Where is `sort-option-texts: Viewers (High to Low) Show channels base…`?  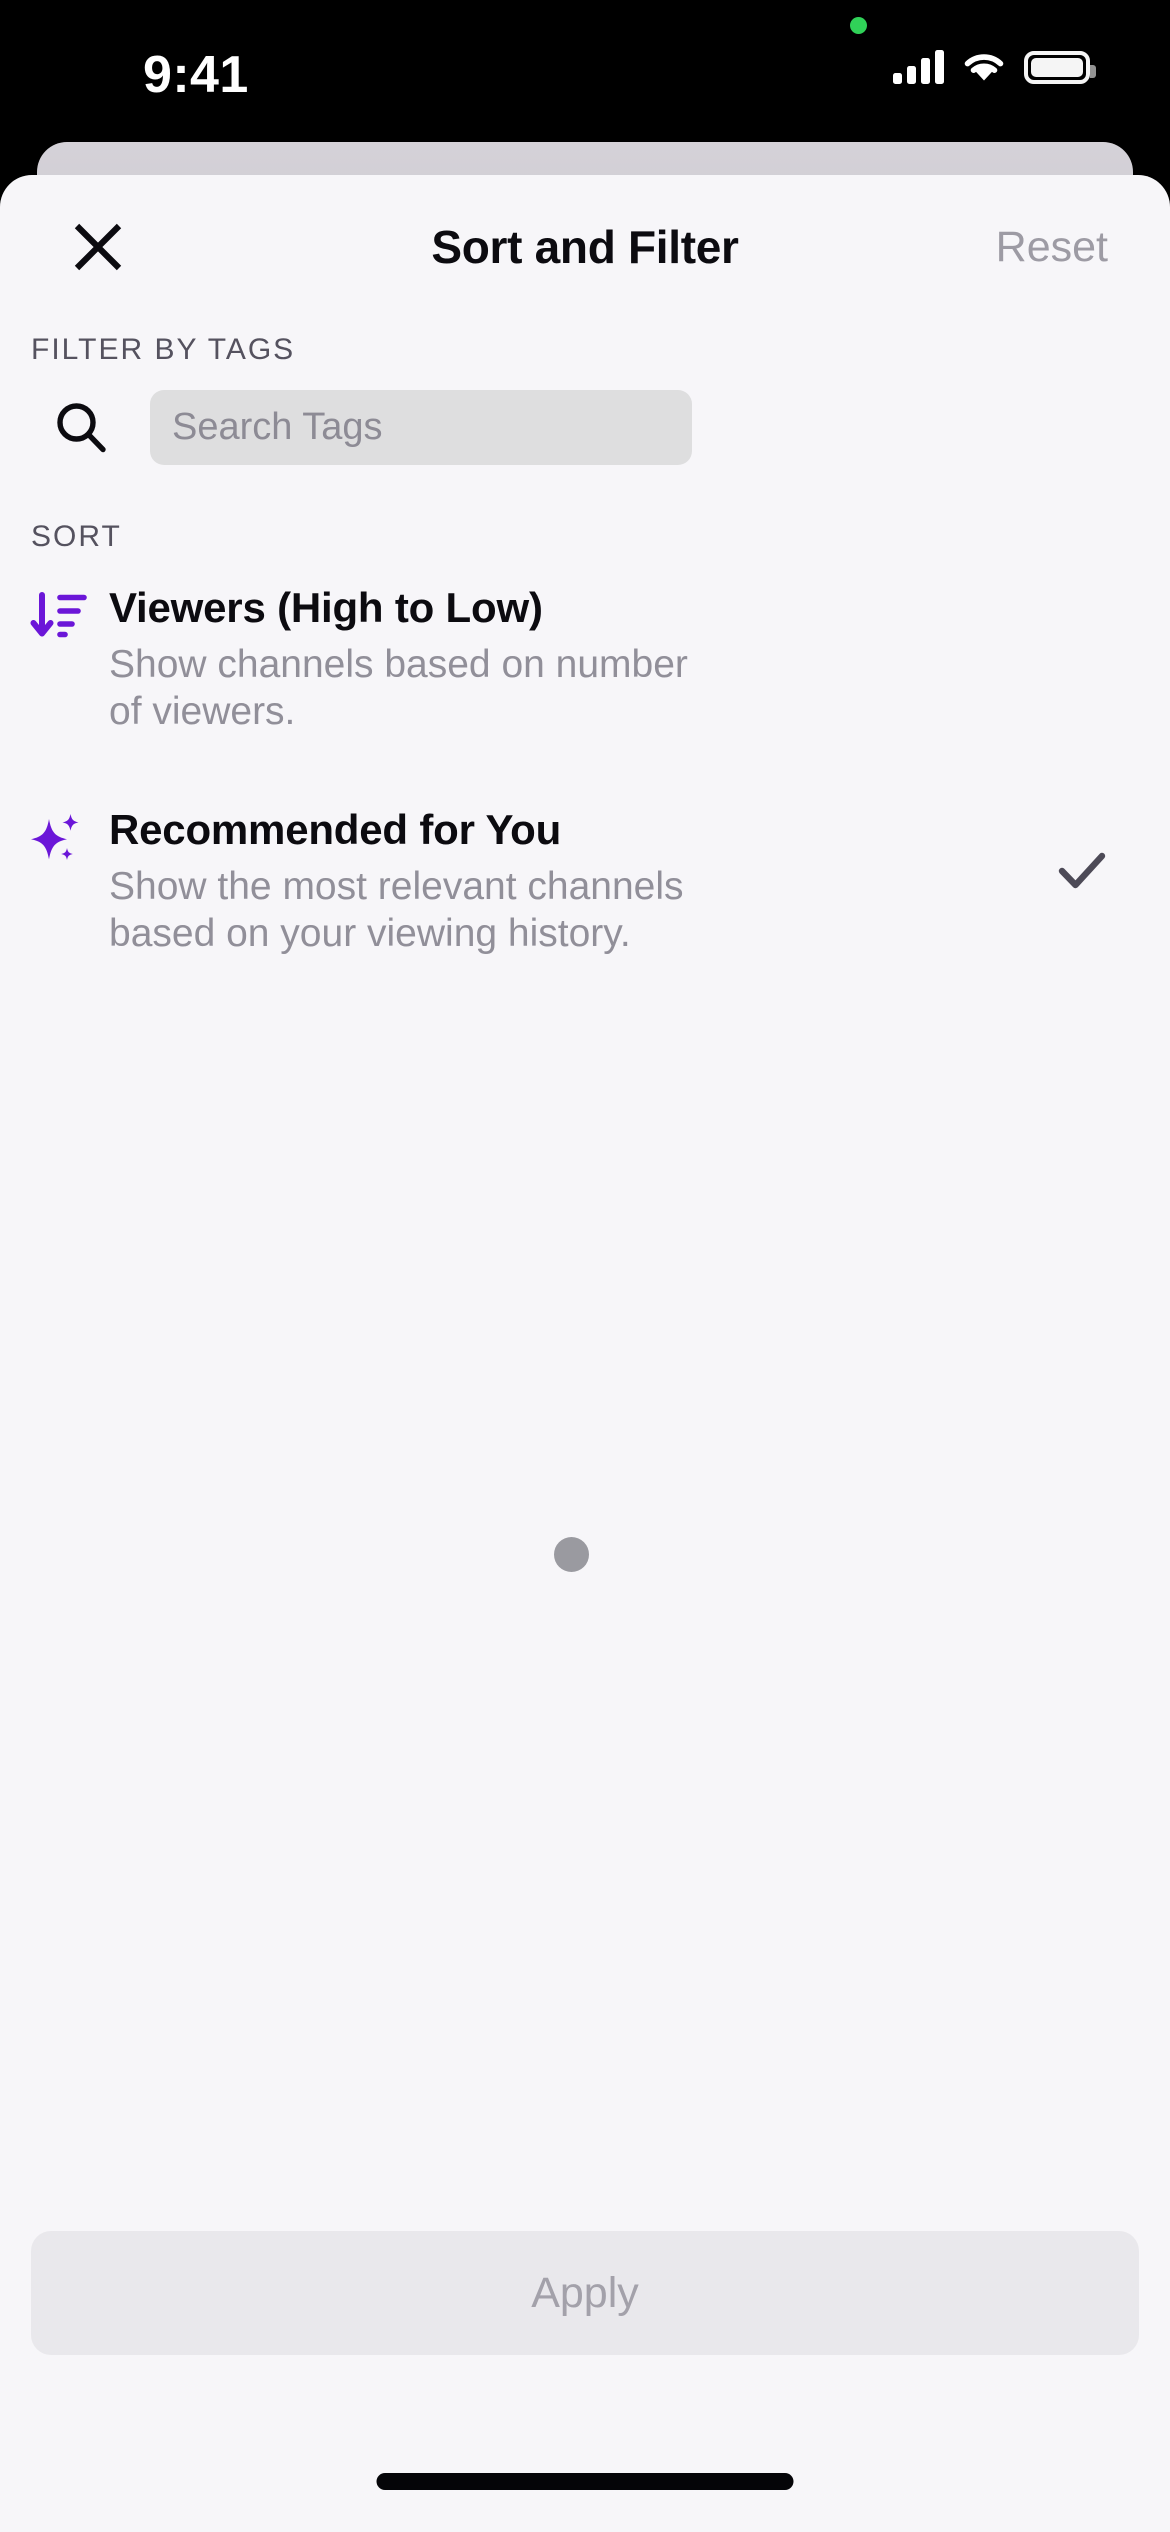 sort-option-texts: Viewers (High to Low) Show channels base… is located at coordinates (419, 660).